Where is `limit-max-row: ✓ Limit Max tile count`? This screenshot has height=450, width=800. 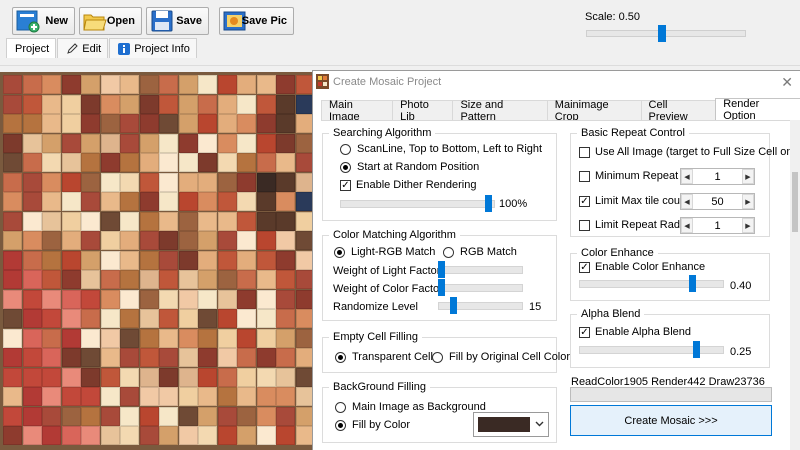 limit-max-row: ✓ Limit Max tile count is located at coordinates (634, 201).